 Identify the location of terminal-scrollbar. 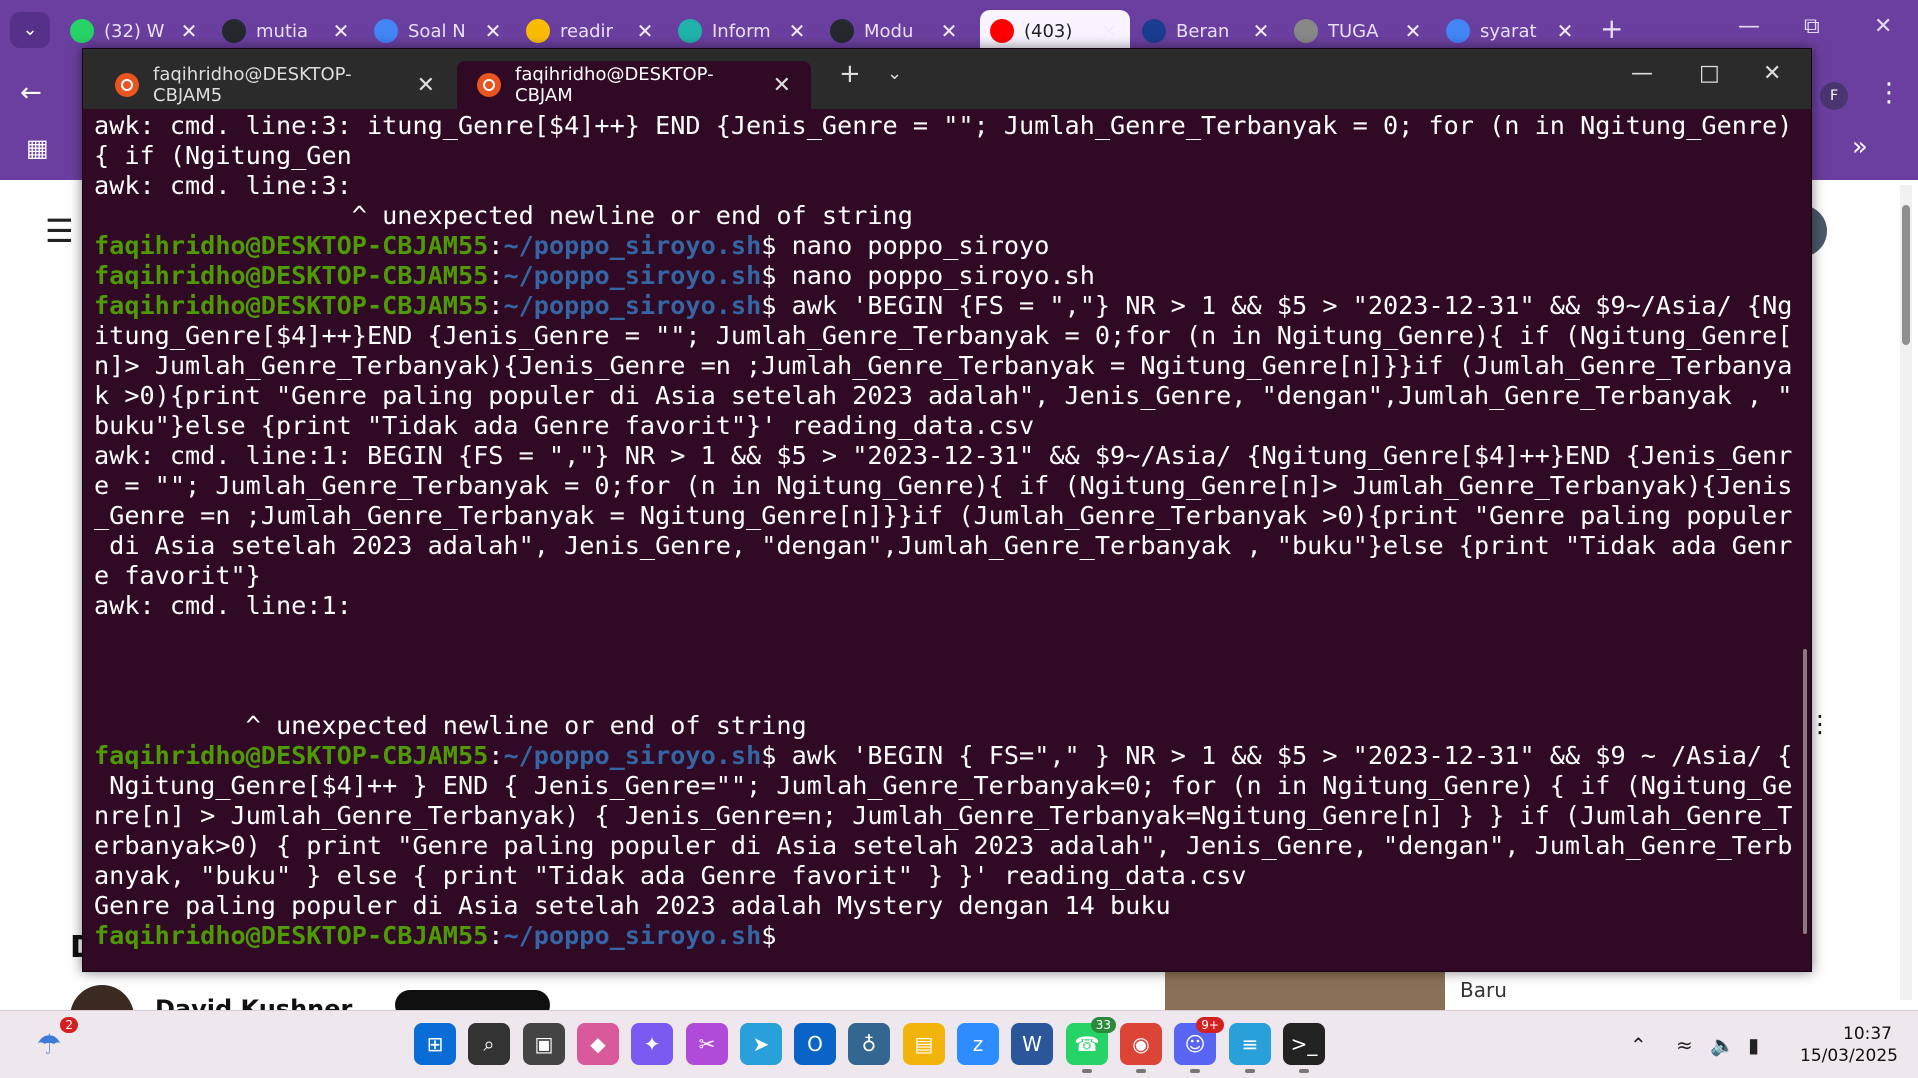
(1805, 791).